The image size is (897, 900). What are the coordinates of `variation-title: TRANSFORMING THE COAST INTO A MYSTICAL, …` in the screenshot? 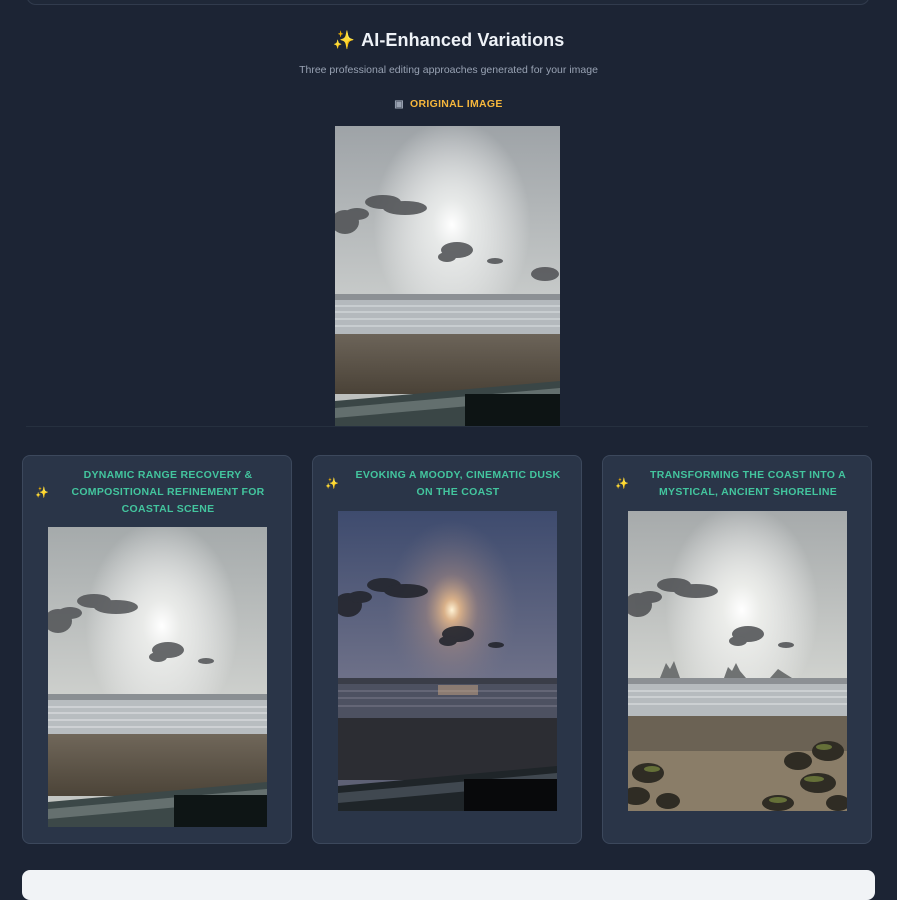 It's located at (748, 483).